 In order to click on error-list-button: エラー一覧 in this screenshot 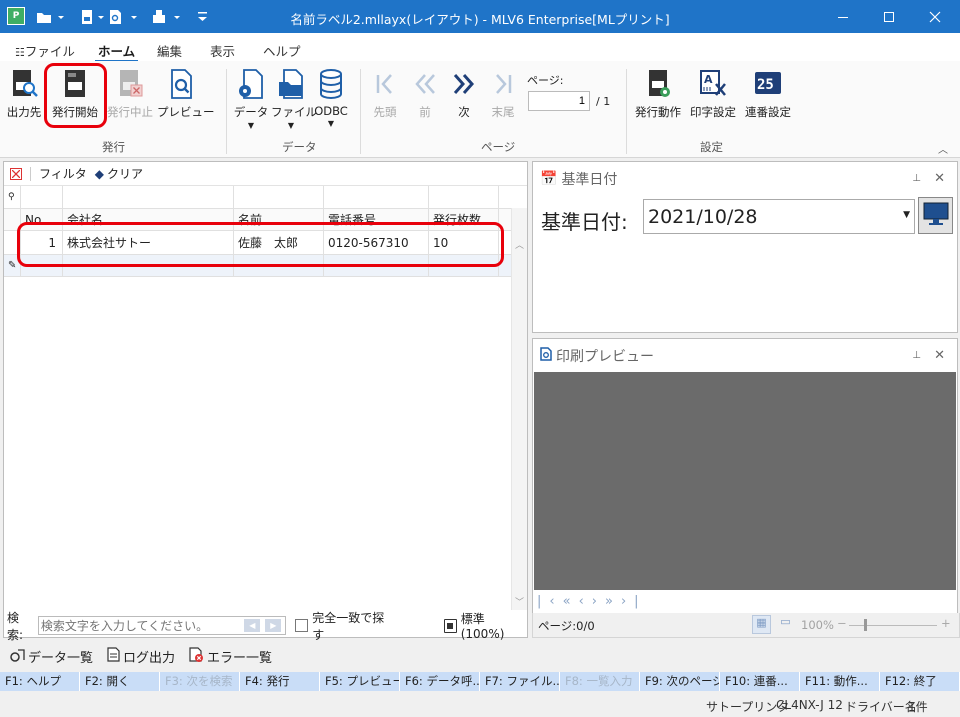, I will do `click(239, 656)`.